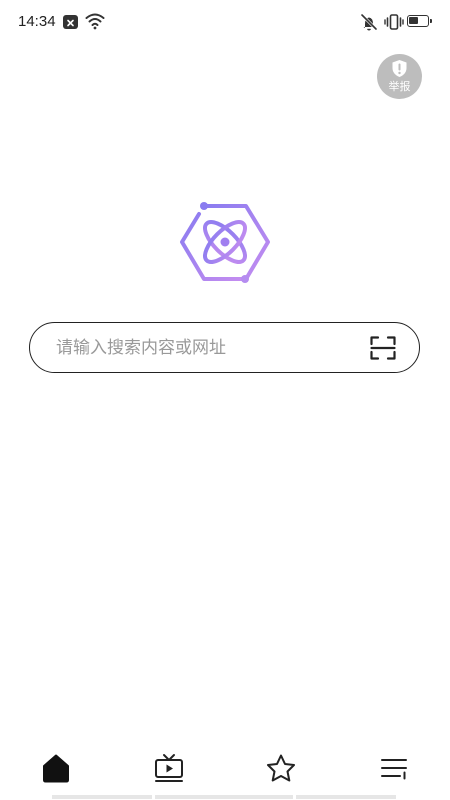  I want to click on vibrate-icon, so click(394, 24).